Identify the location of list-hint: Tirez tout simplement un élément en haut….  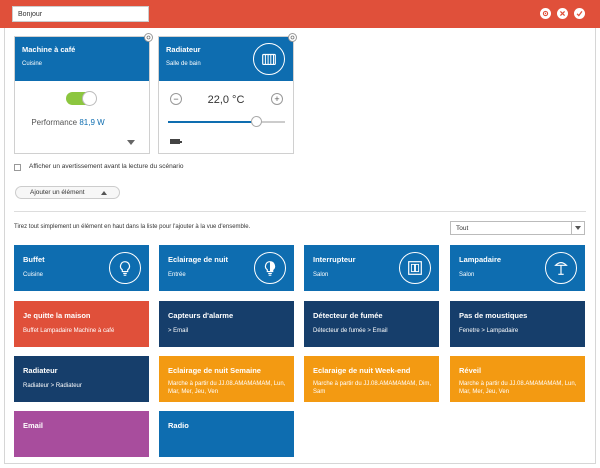
(132, 227).